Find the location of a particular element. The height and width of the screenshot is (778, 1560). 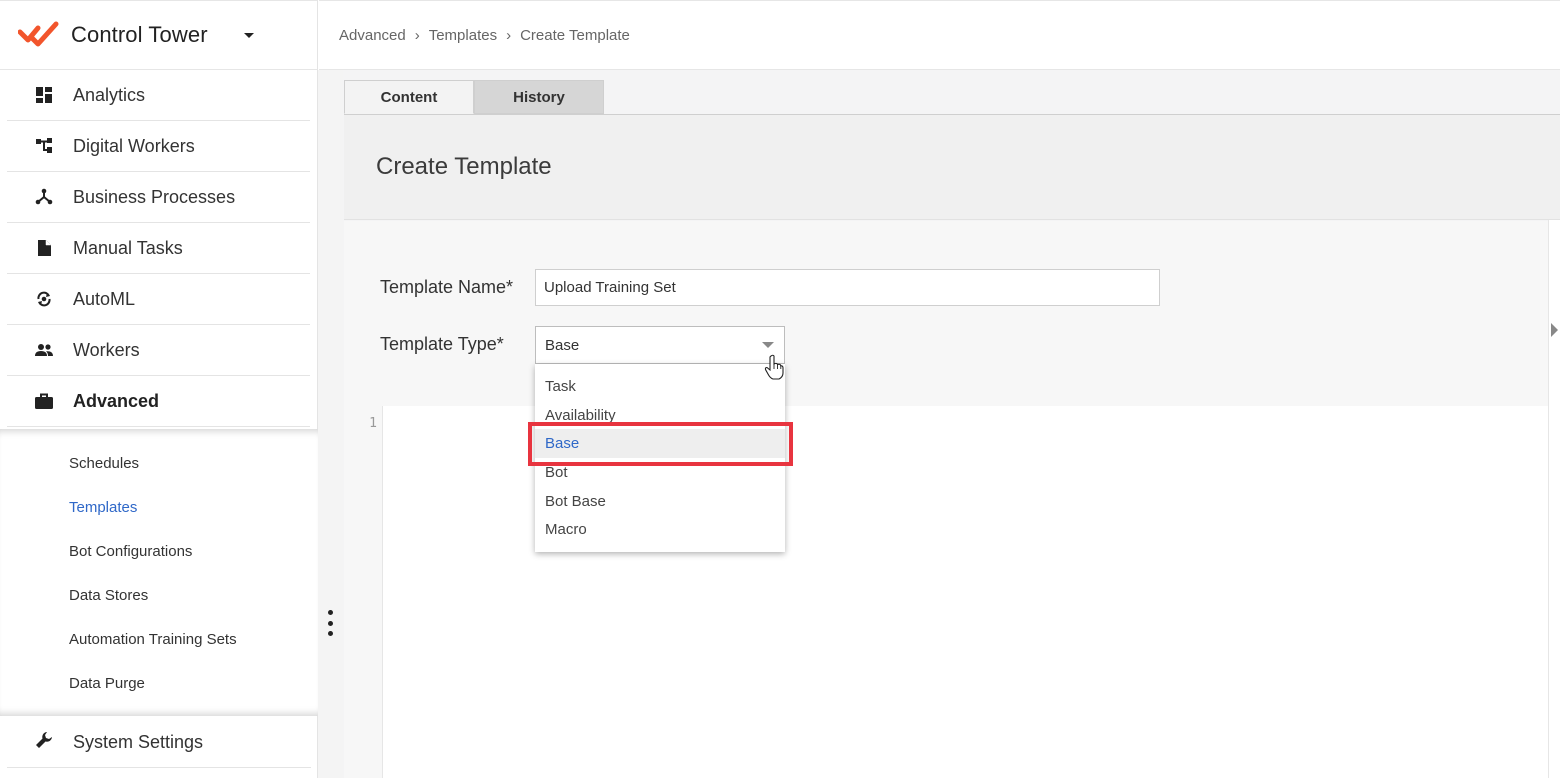

subnav-item-bot-configurations: Bot Configurations is located at coordinates (159, 551).